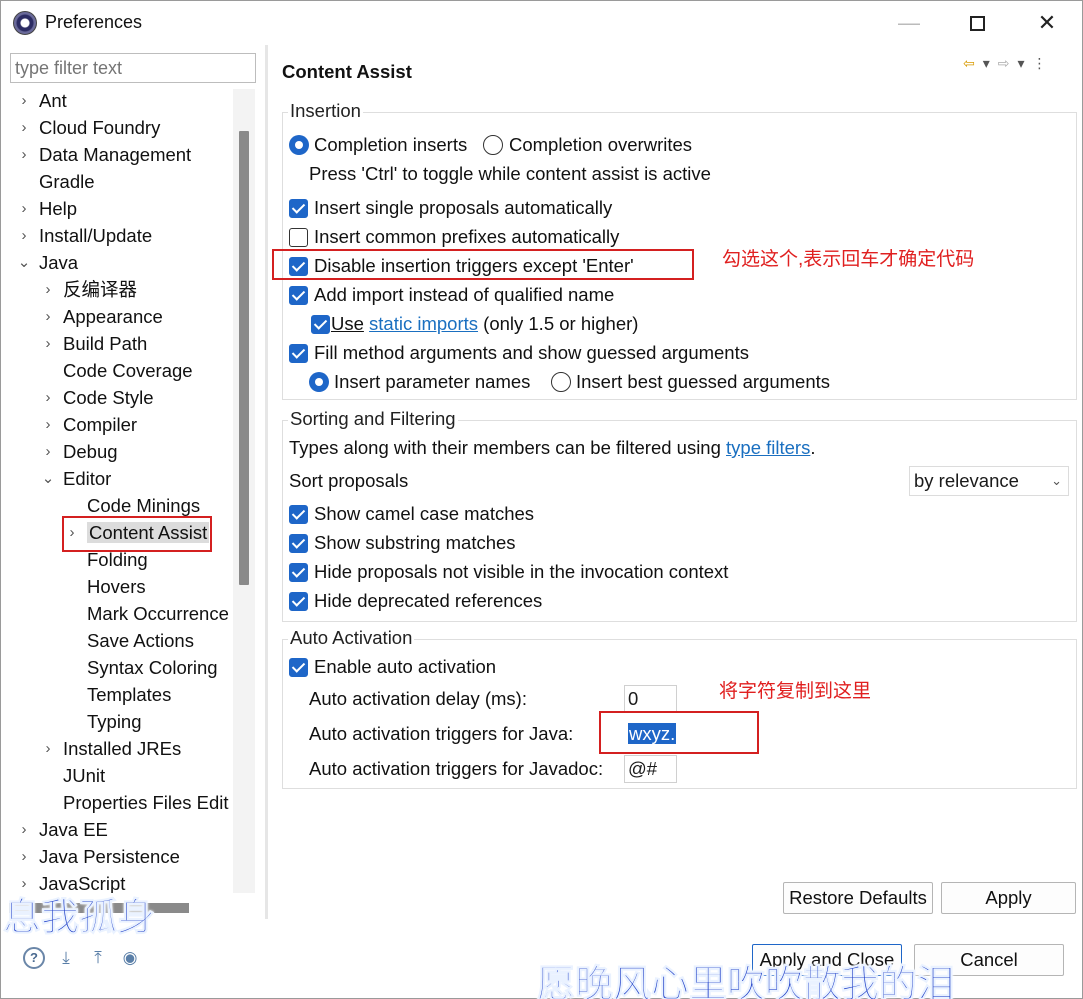 This screenshot has height=999, width=1083. I want to click on tree-item: Gradle, so click(52, 181).